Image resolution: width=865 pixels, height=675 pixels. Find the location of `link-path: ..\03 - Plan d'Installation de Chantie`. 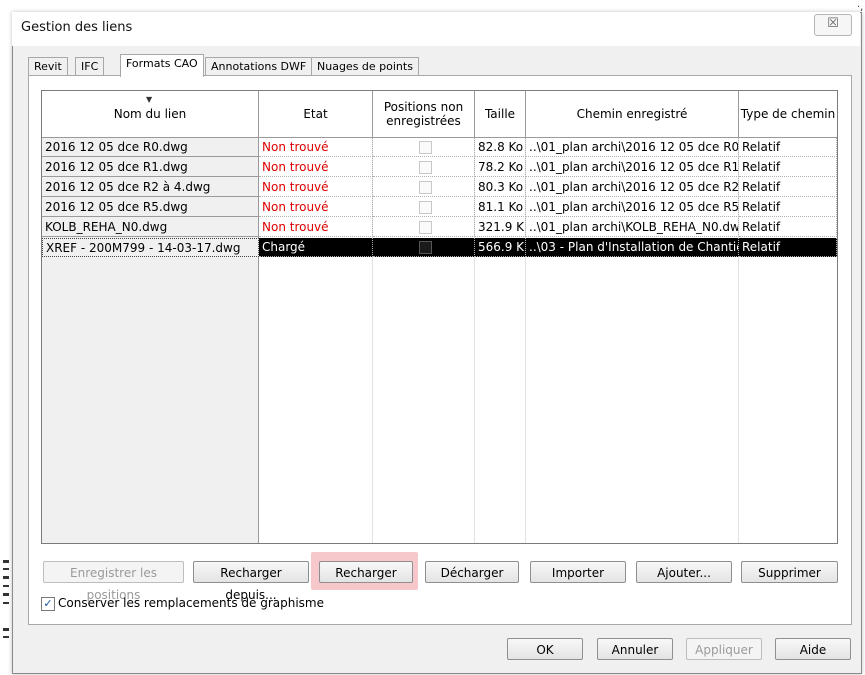

link-path: ..\03 - Plan d'Installation de Chantie is located at coordinates (632, 247).